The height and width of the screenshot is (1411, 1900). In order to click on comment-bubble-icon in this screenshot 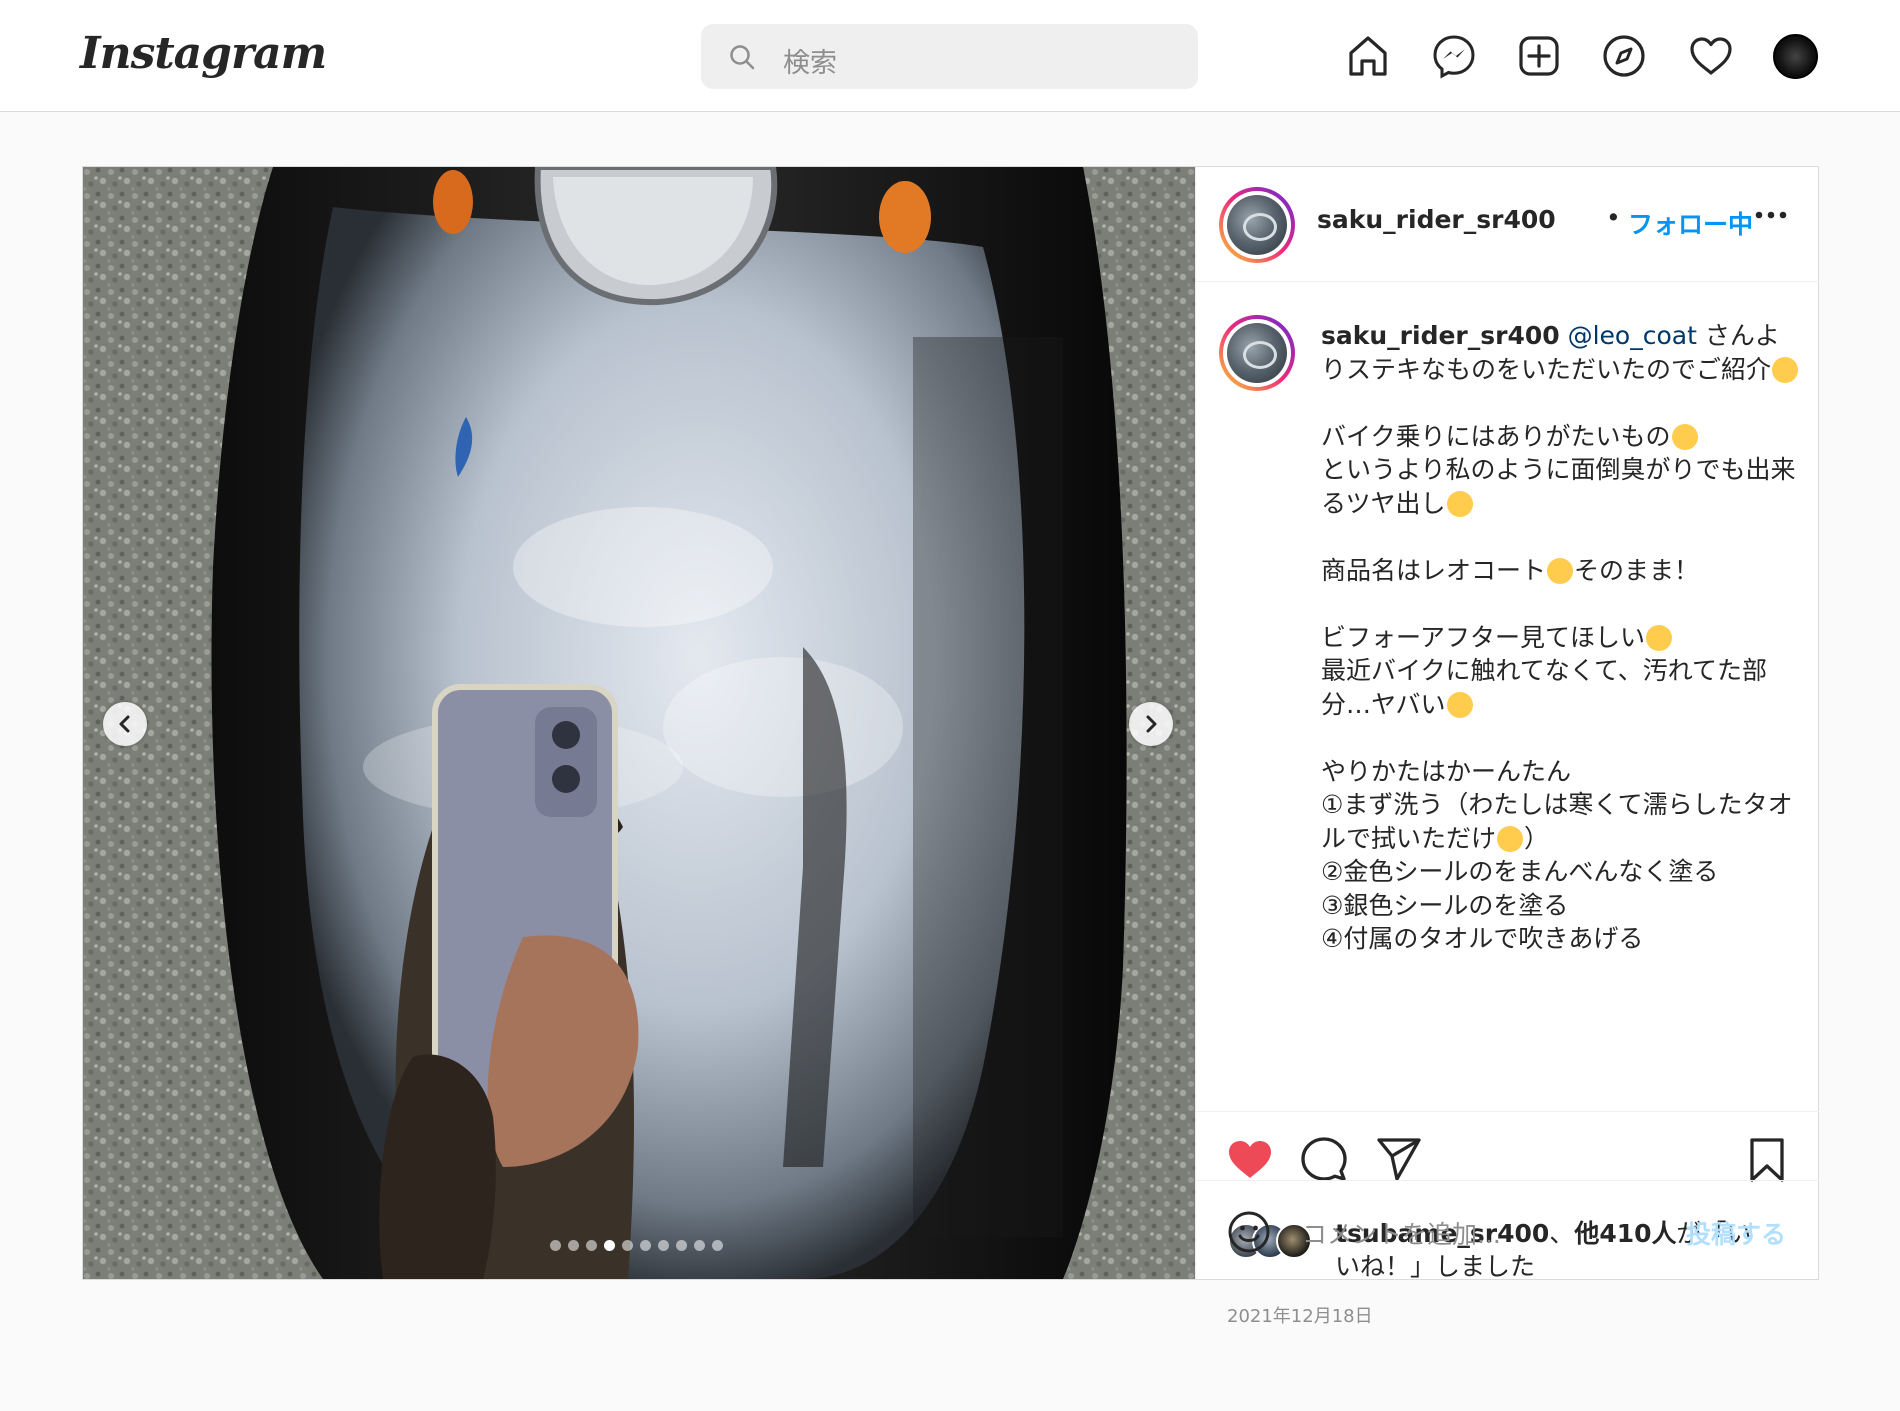, I will do `click(1324, 1159)`.